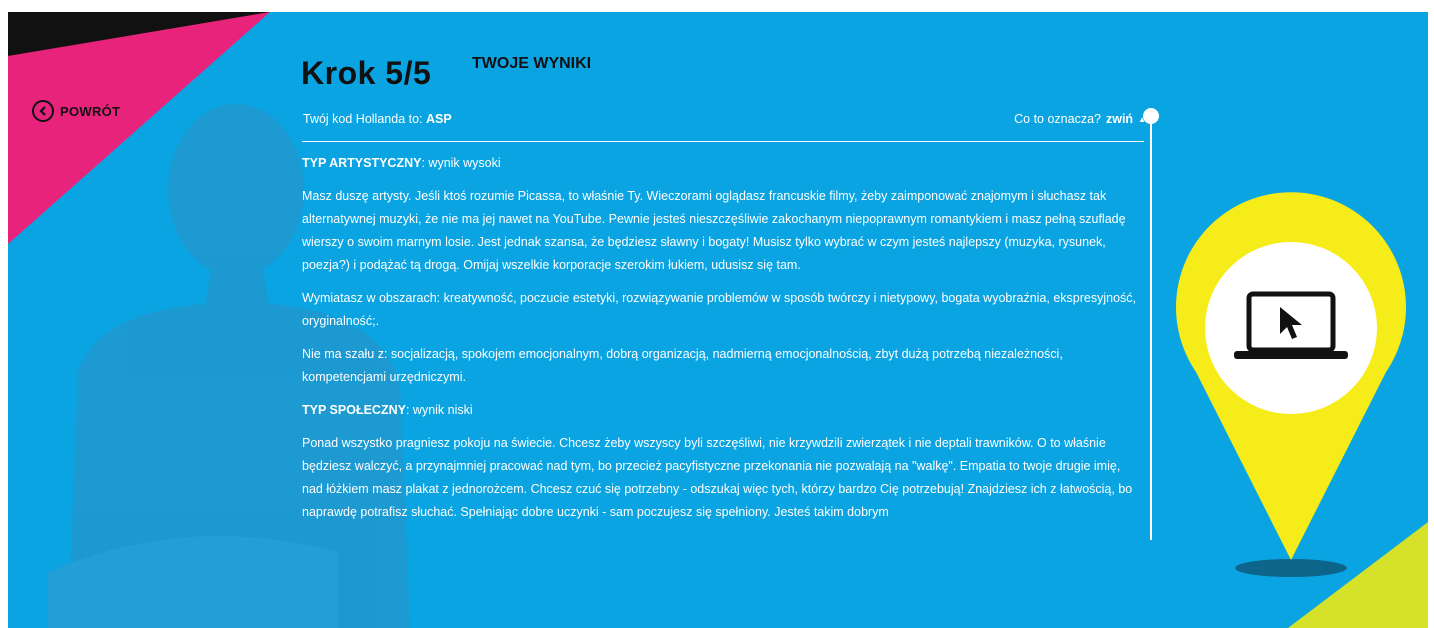 The height and width of the screenshot is (628, 1434). Describe the element at coordinates (723, 141) in the screenshot. I see `header-divider` at that location.